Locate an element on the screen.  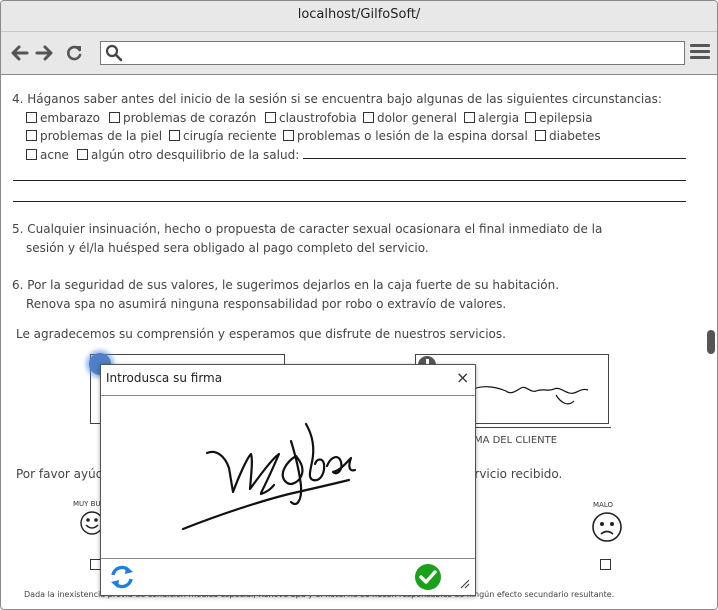
scrollbar-thumb is located at coordinates (711, 342).